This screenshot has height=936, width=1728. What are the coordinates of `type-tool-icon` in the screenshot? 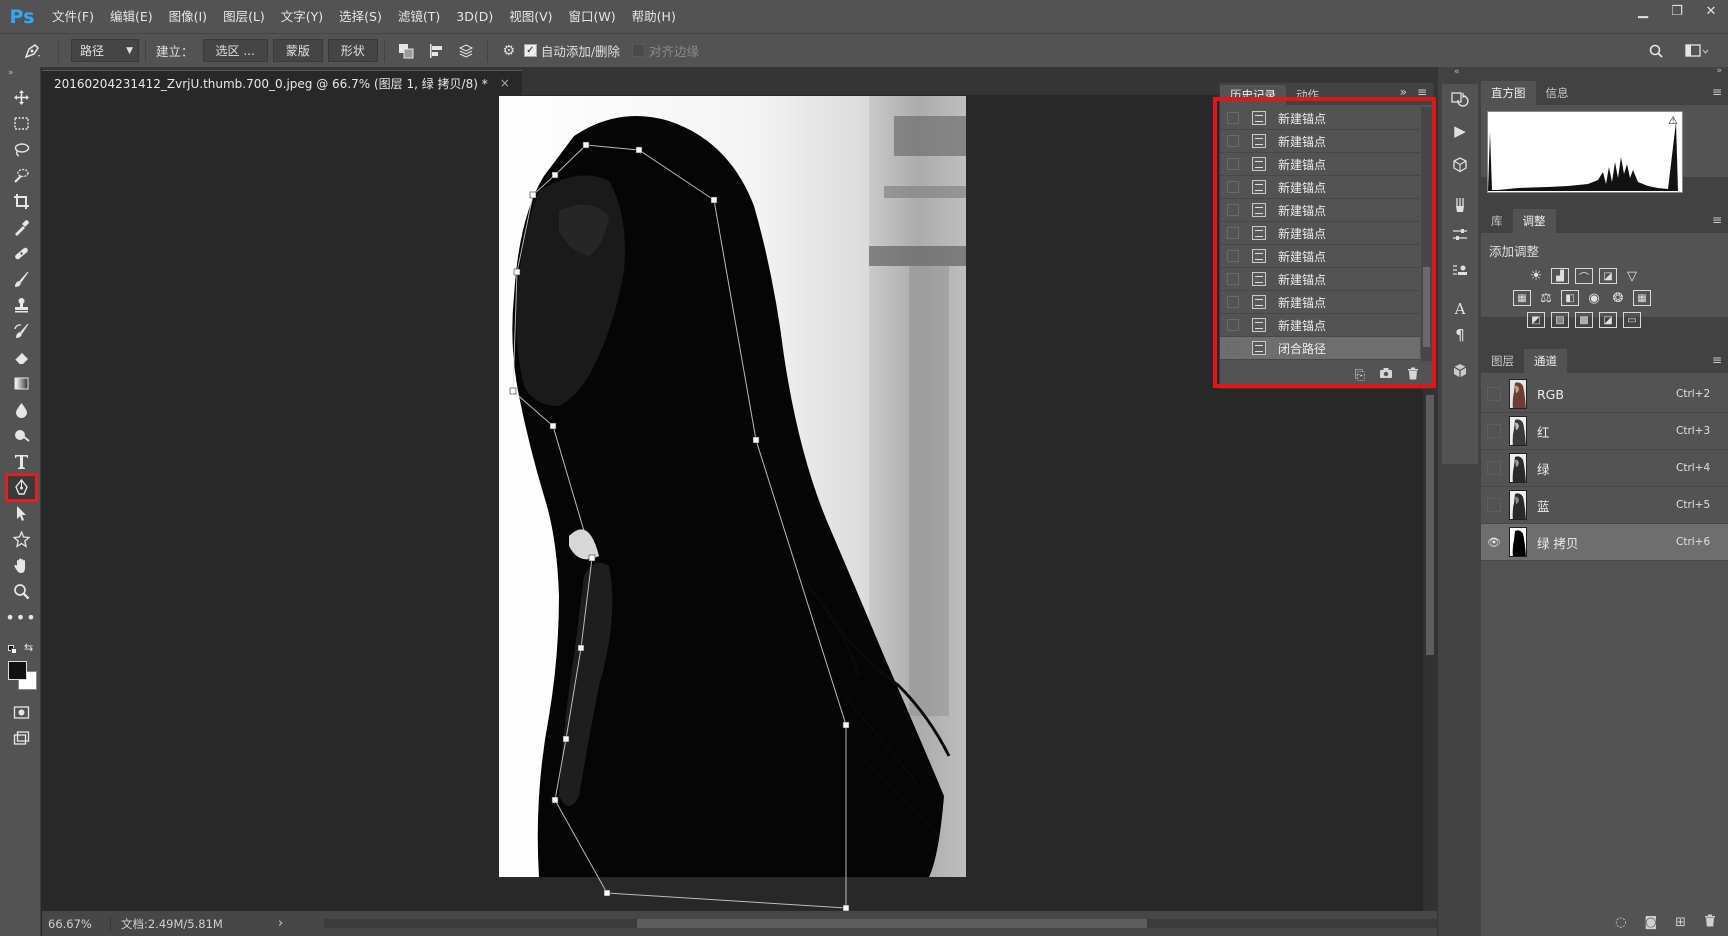 It's located at (21, 461).